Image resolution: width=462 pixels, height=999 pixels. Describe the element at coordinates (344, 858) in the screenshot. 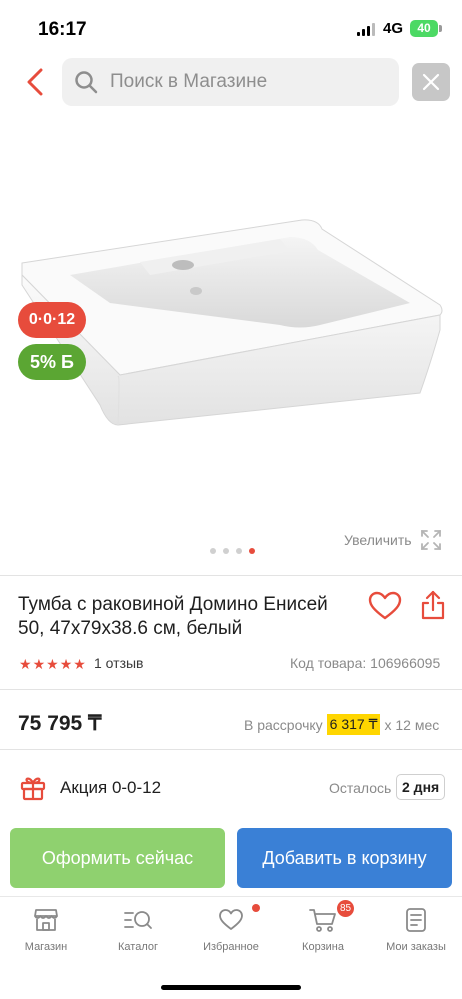

I see `add-to-cart-button: Добавить в корзину` at that location.